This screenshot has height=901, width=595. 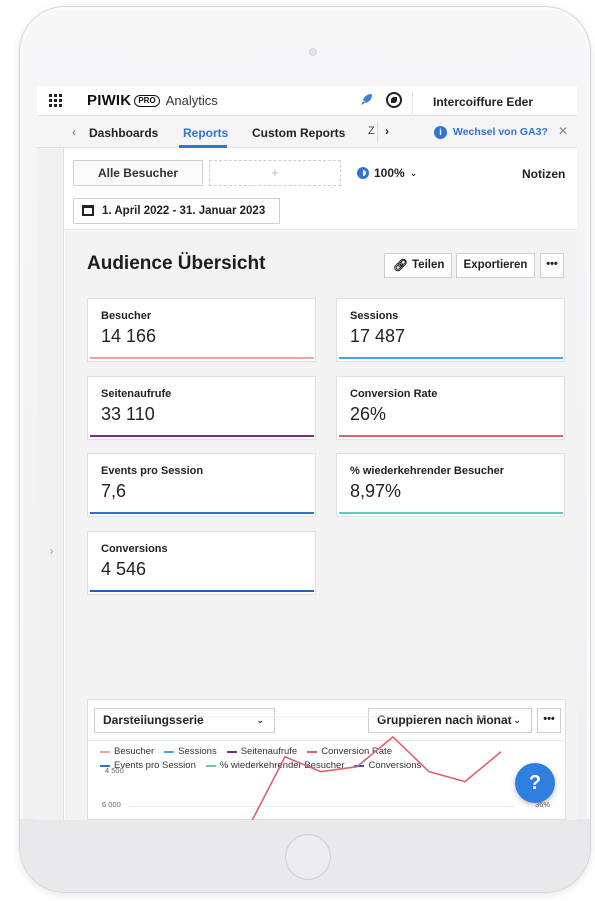 What do you see at coordinates (387, 131) in the screenshot?
I see `nav-next-chevron-icon: ›` at bounding box center [387, 131].